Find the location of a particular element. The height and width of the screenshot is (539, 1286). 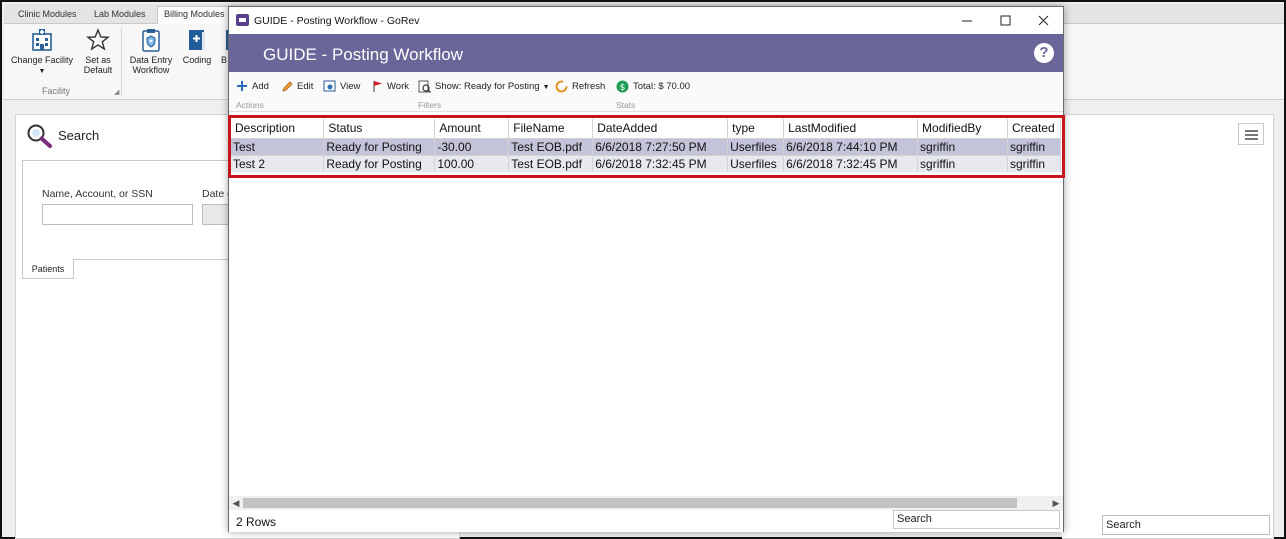

scroll-right-icon: ▶ is located at coordinates (1056, 503).